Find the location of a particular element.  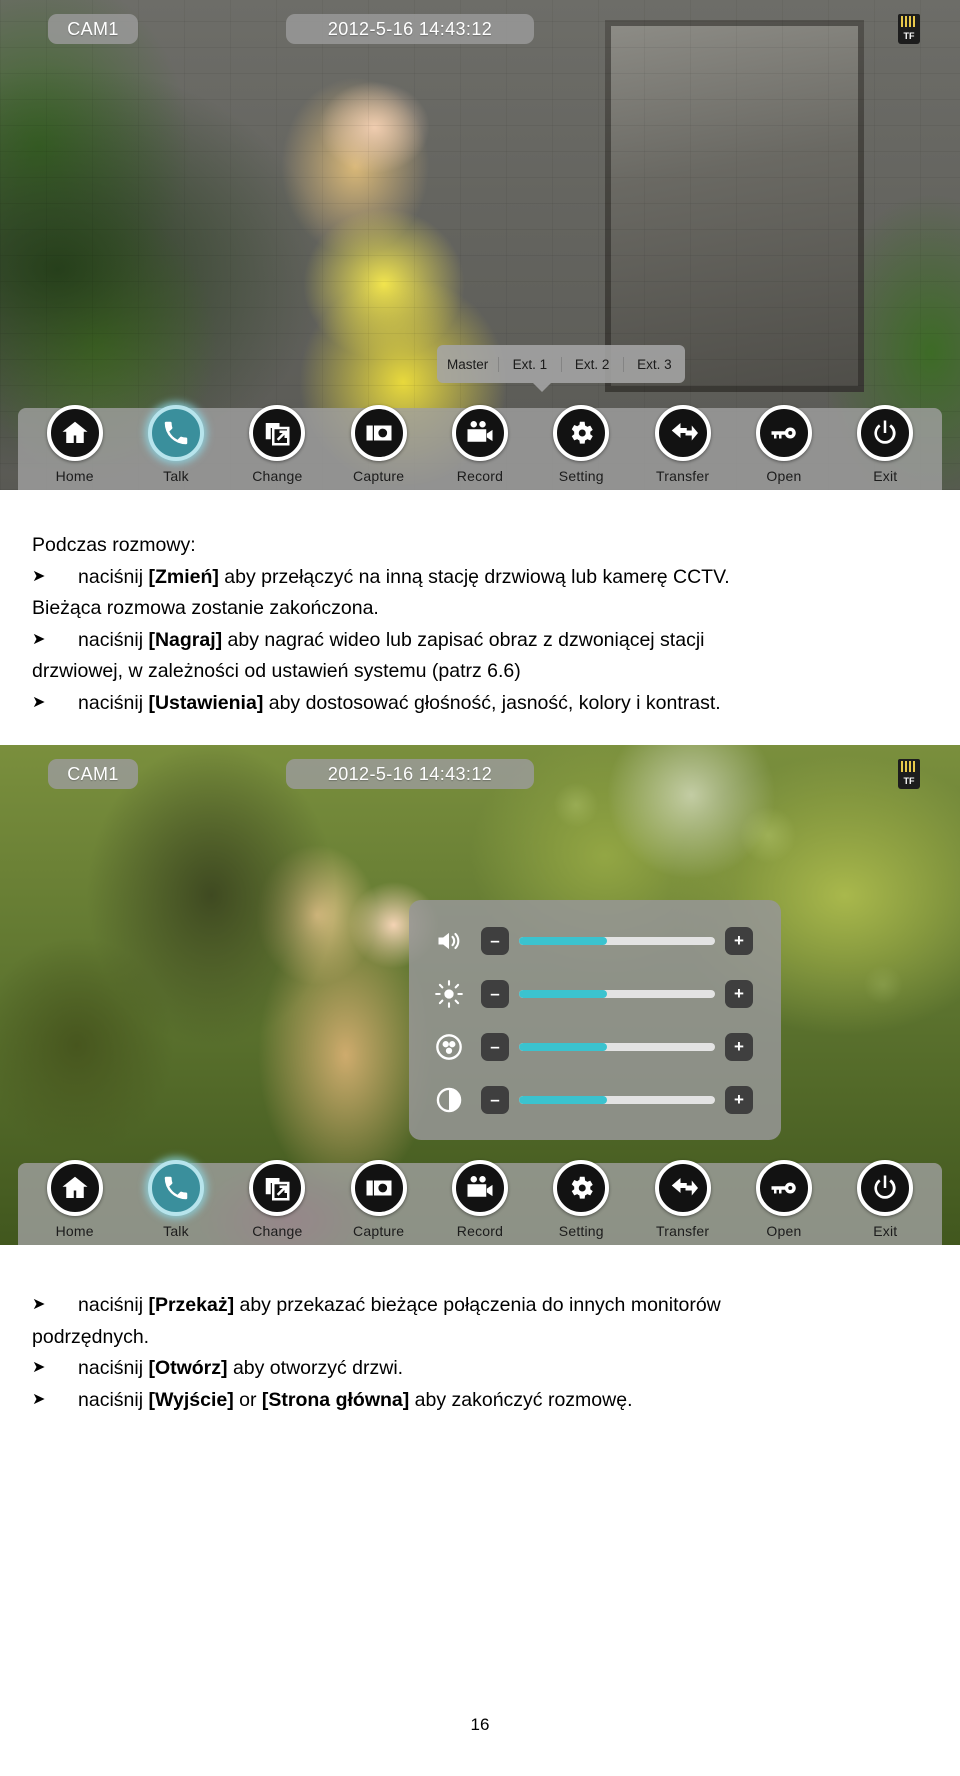

gear-icon is located at coordinates (581, 433).